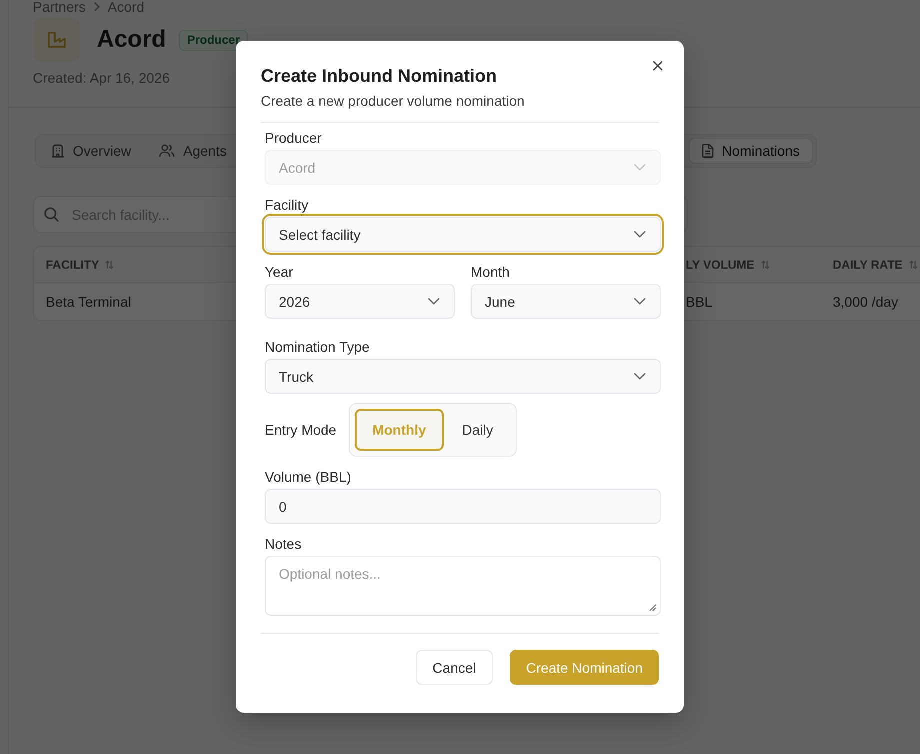 The image size is (920, 754). What do you see at coordinates (708, 151) in the screenshot?
I see `document-icon` at bounding box center [708, 151].